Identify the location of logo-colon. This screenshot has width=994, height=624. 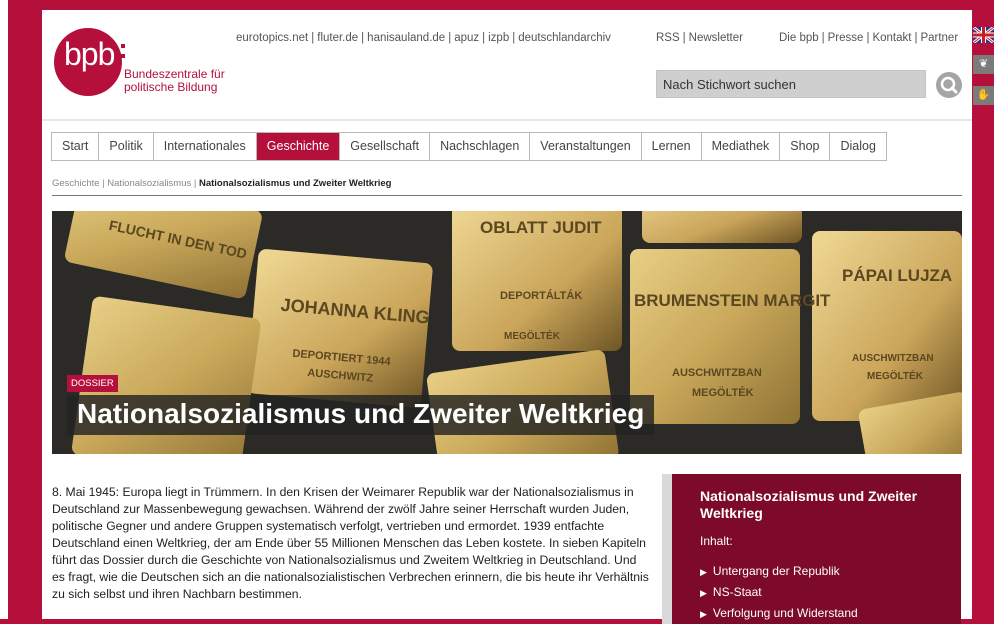
(123, 52).